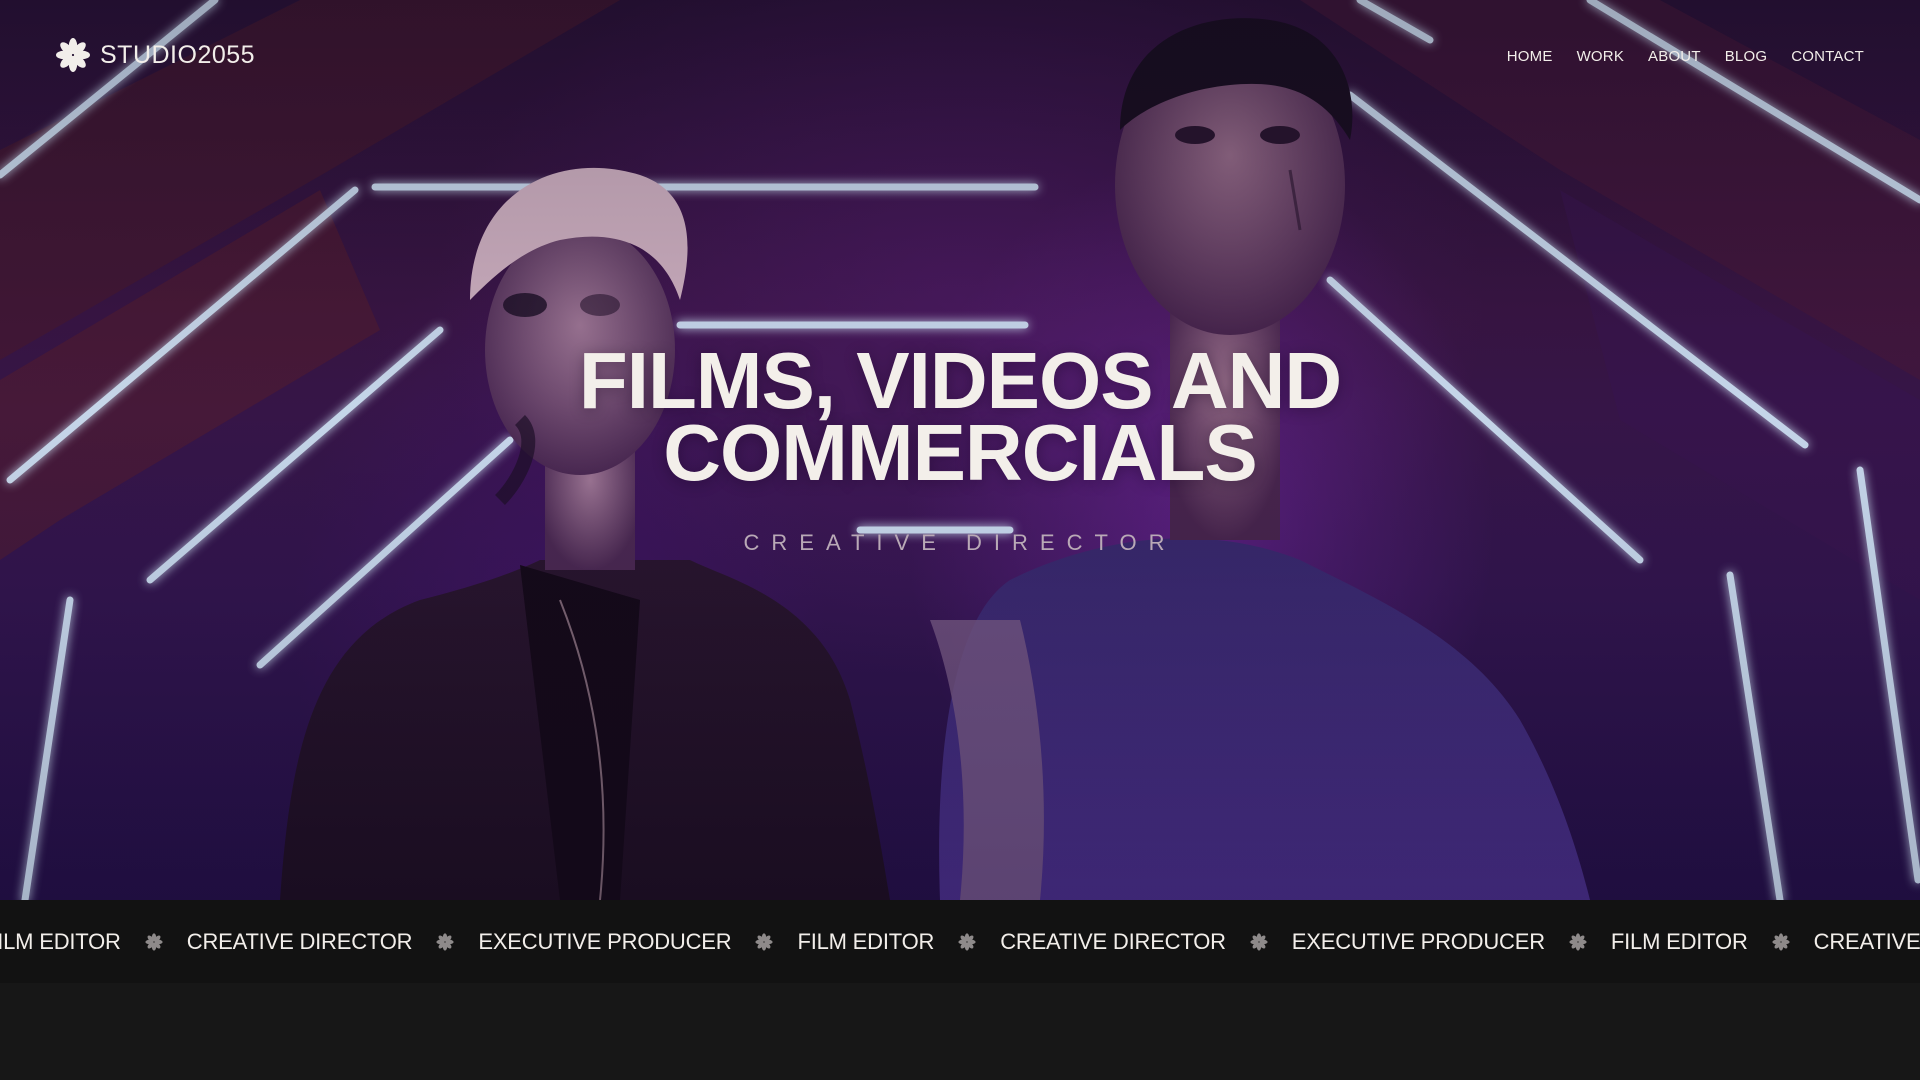  What do you see at coordinates (1674, 56) in the screenshot?
I see `nav-item-about: ABOUT` at bounding box center [1674, 56].